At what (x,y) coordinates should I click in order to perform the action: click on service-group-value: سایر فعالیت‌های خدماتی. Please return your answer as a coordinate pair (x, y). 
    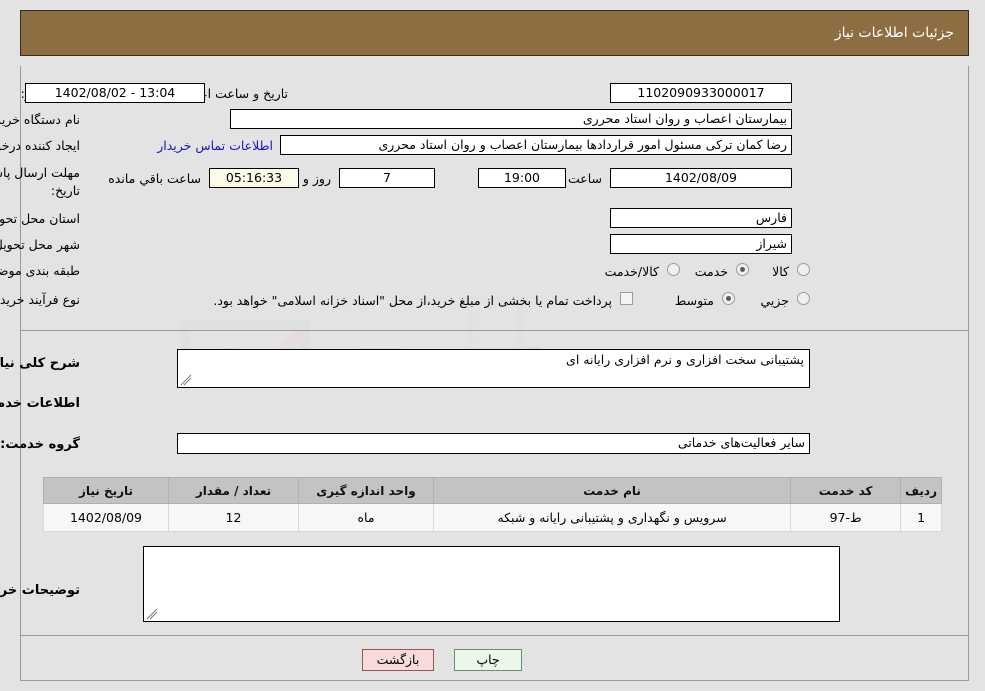
    Looking at the image, I should click on (493, 443).